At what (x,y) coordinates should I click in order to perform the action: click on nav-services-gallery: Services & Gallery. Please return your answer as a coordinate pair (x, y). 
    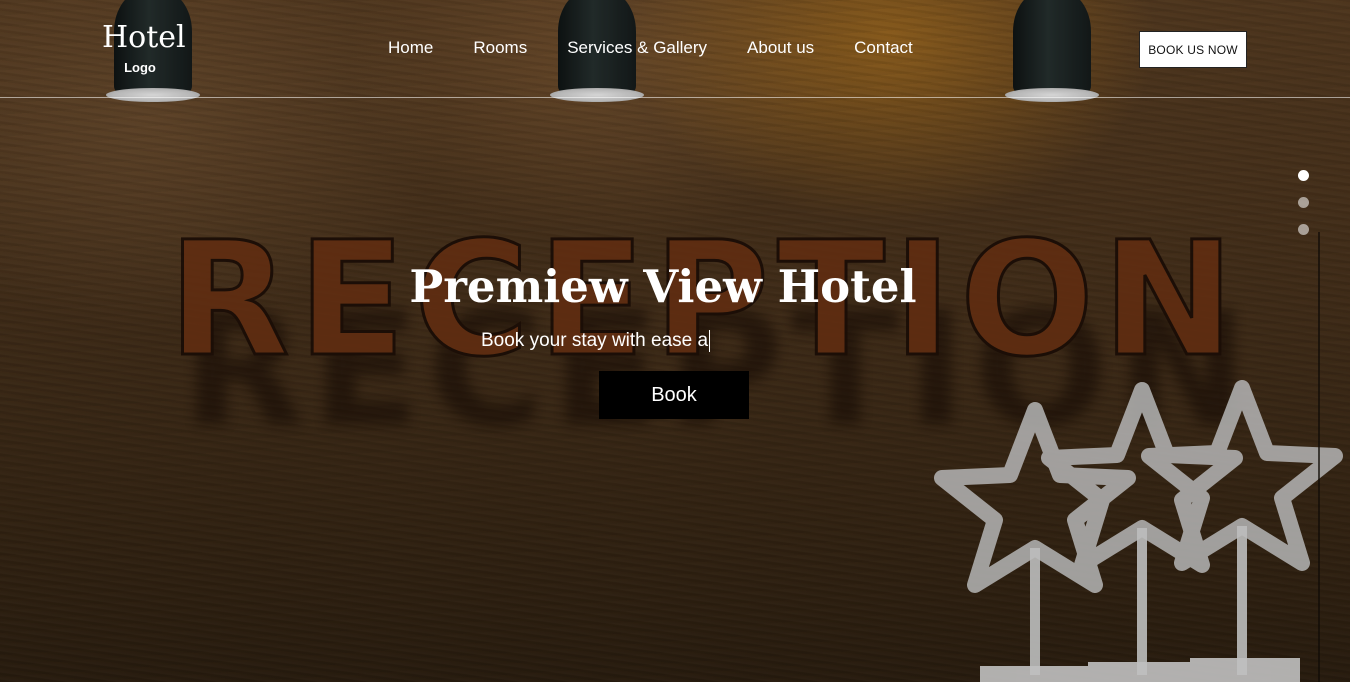
    Looking at the image, I should click on (637, 48).